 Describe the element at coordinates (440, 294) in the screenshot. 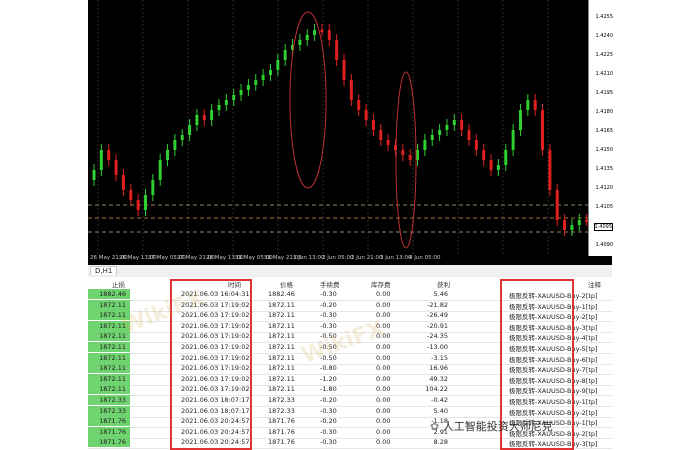

I see `profit-cell: 5.46` at that location.